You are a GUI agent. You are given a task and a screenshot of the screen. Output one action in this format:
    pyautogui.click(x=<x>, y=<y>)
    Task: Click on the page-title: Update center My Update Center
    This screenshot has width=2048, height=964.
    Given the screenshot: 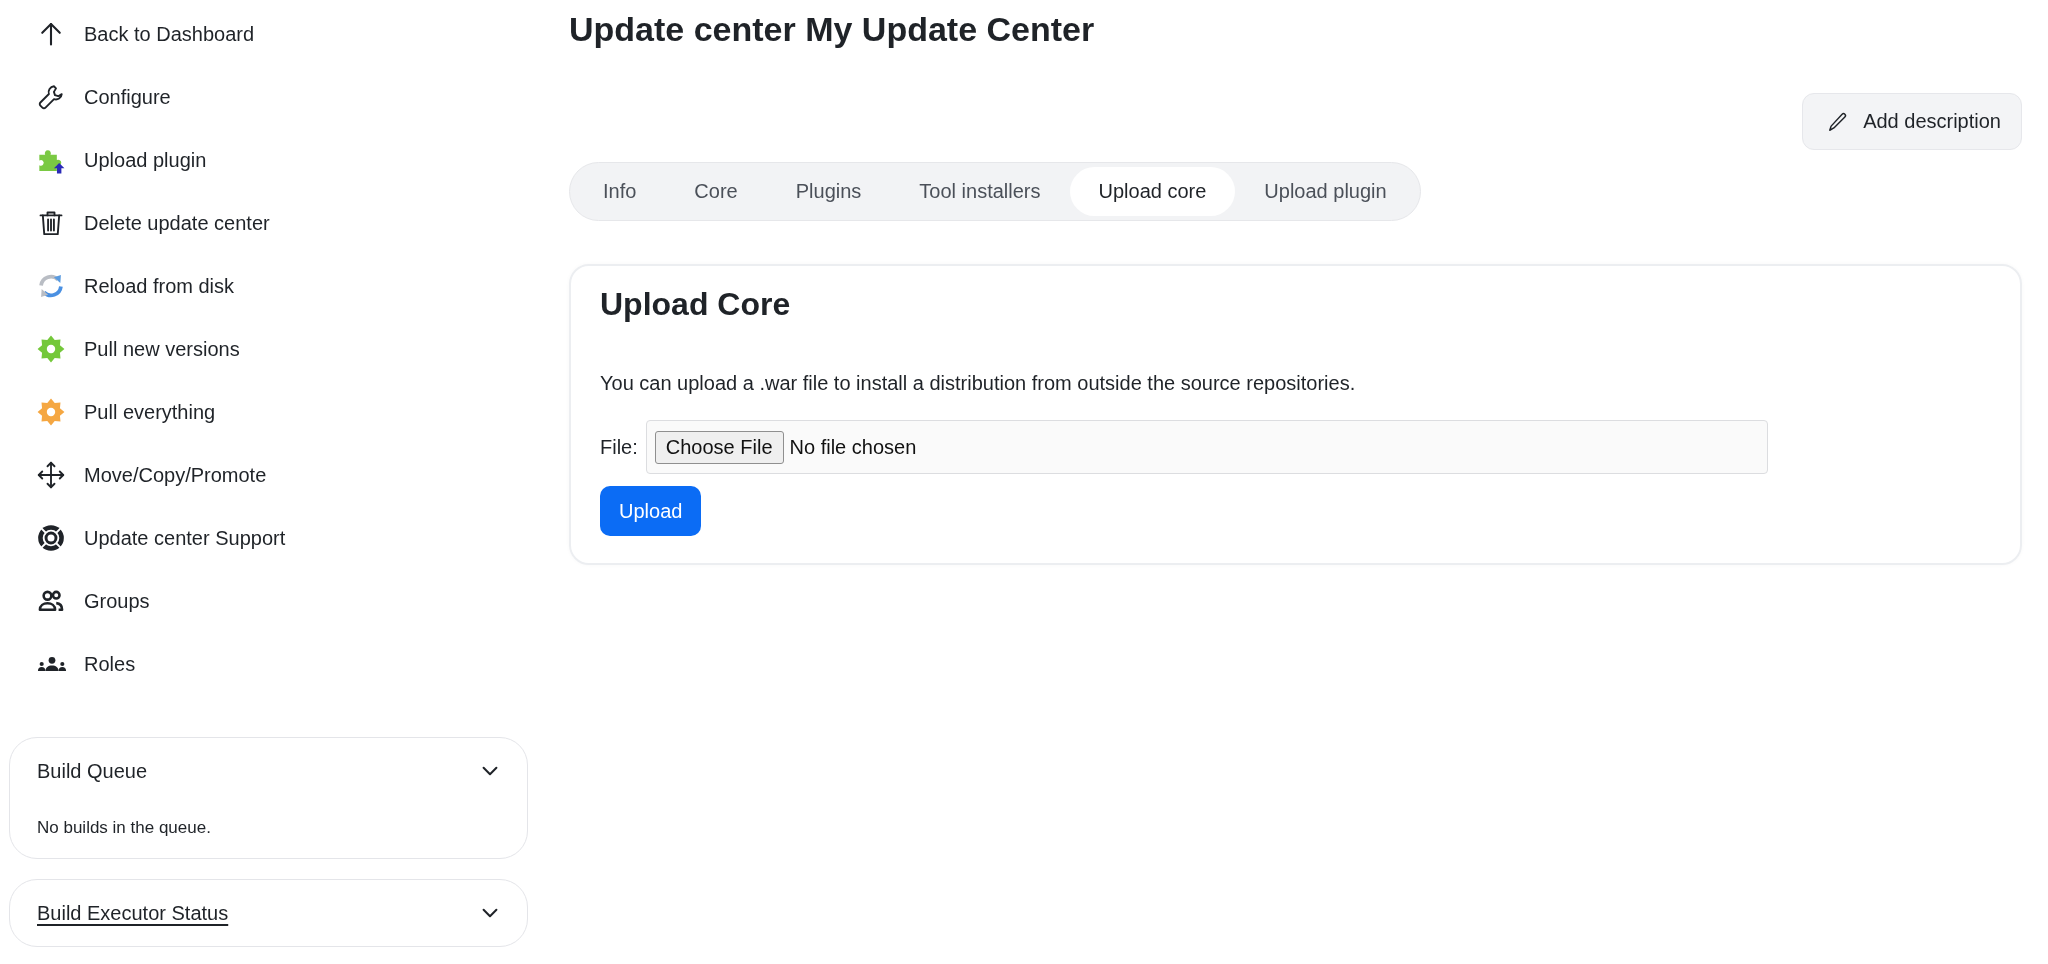 What is the action you would take?
    pyautogui.click(x=832, y=29)
    